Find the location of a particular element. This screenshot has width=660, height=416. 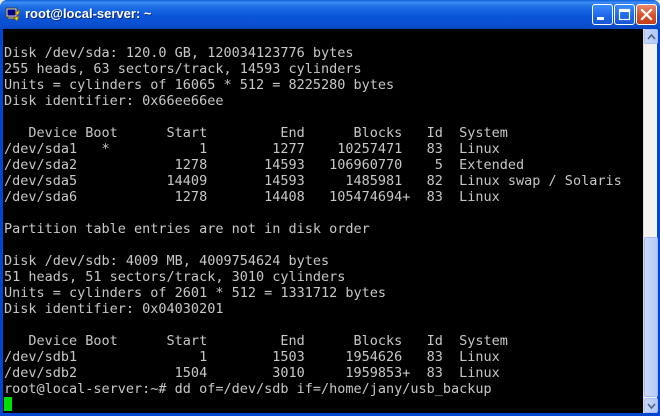

terminal-line: Disk /dev/sdb: 4009 MB, 4009754624 bytes is located at coordinates (167, 261).